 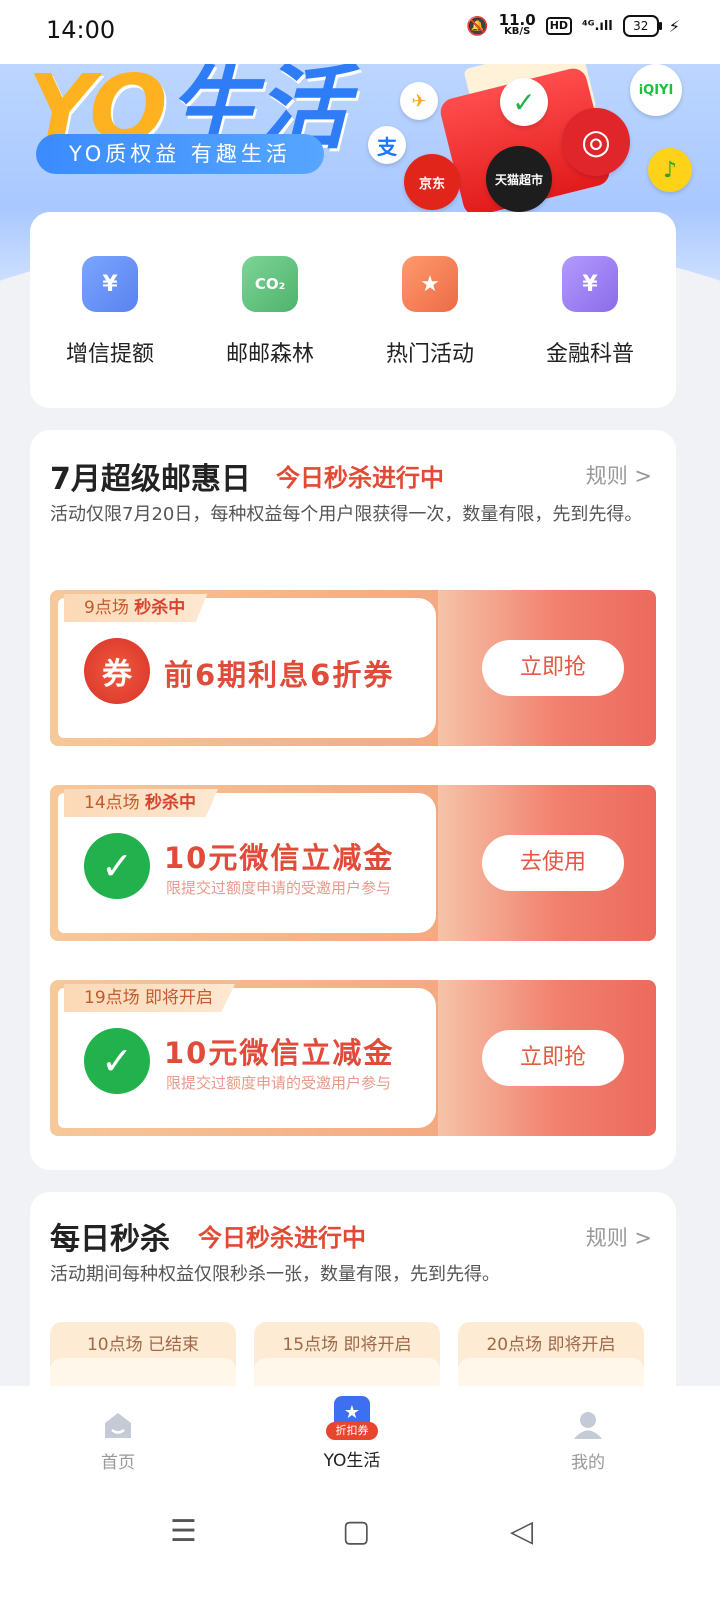 I want to click on tab-home: 首页, so click(x=118, y=1440).